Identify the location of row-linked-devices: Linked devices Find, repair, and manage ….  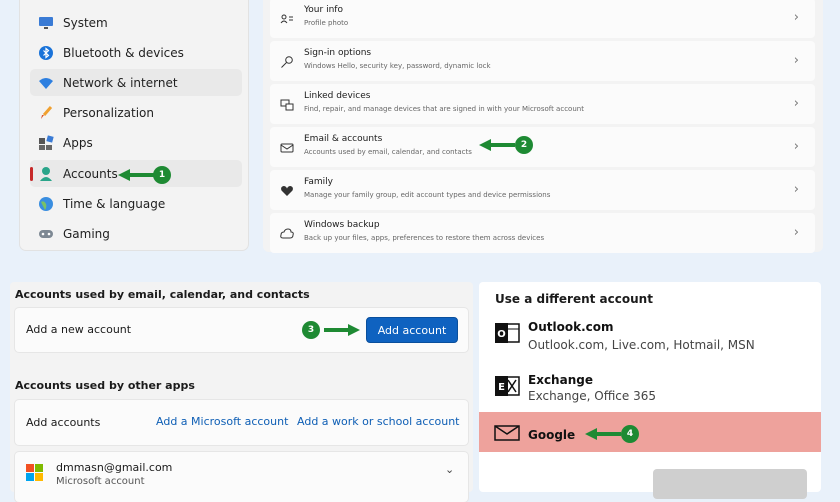
(542, 104).